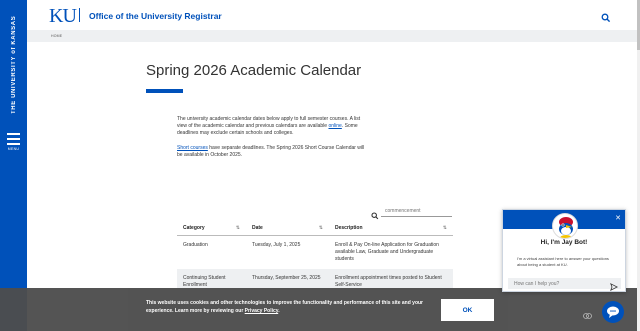 The height and width of the screenshot is (331, 640). What do you see at coordinates (211, 228) in the screenshot?
I see `column-header-category: Category ⇅` at bounding box center [211, 228].